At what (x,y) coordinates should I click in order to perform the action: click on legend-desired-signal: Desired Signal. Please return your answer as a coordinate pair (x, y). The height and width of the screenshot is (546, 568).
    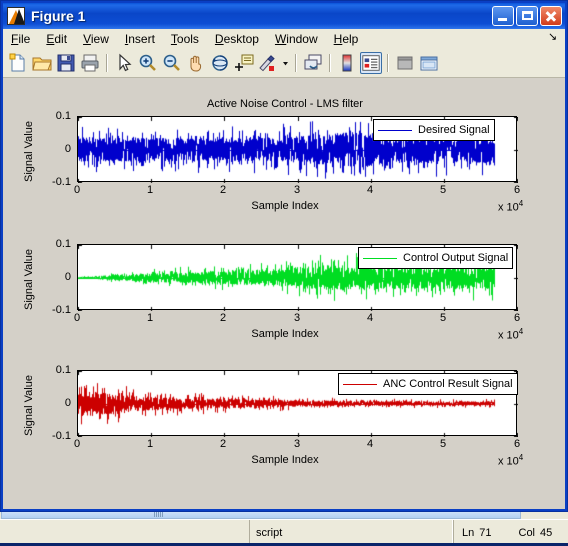
    Looking at the image, I should click on (434, 130).